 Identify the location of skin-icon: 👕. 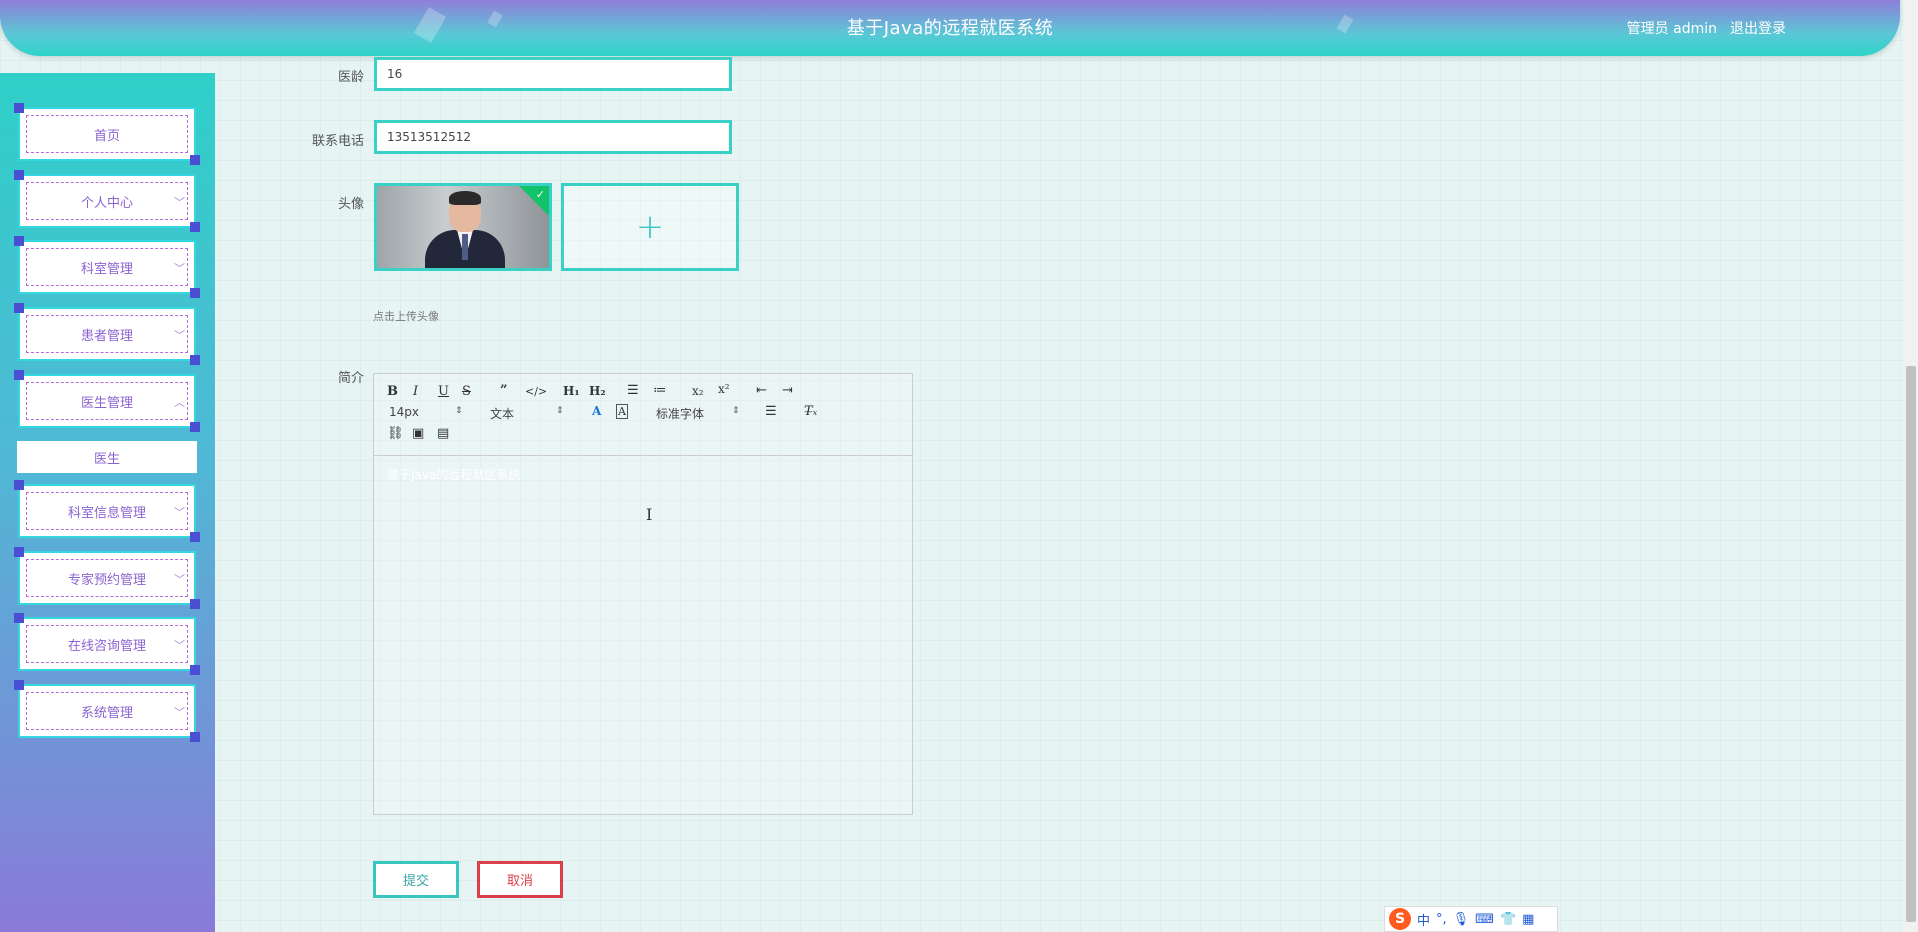
(1508, 919).